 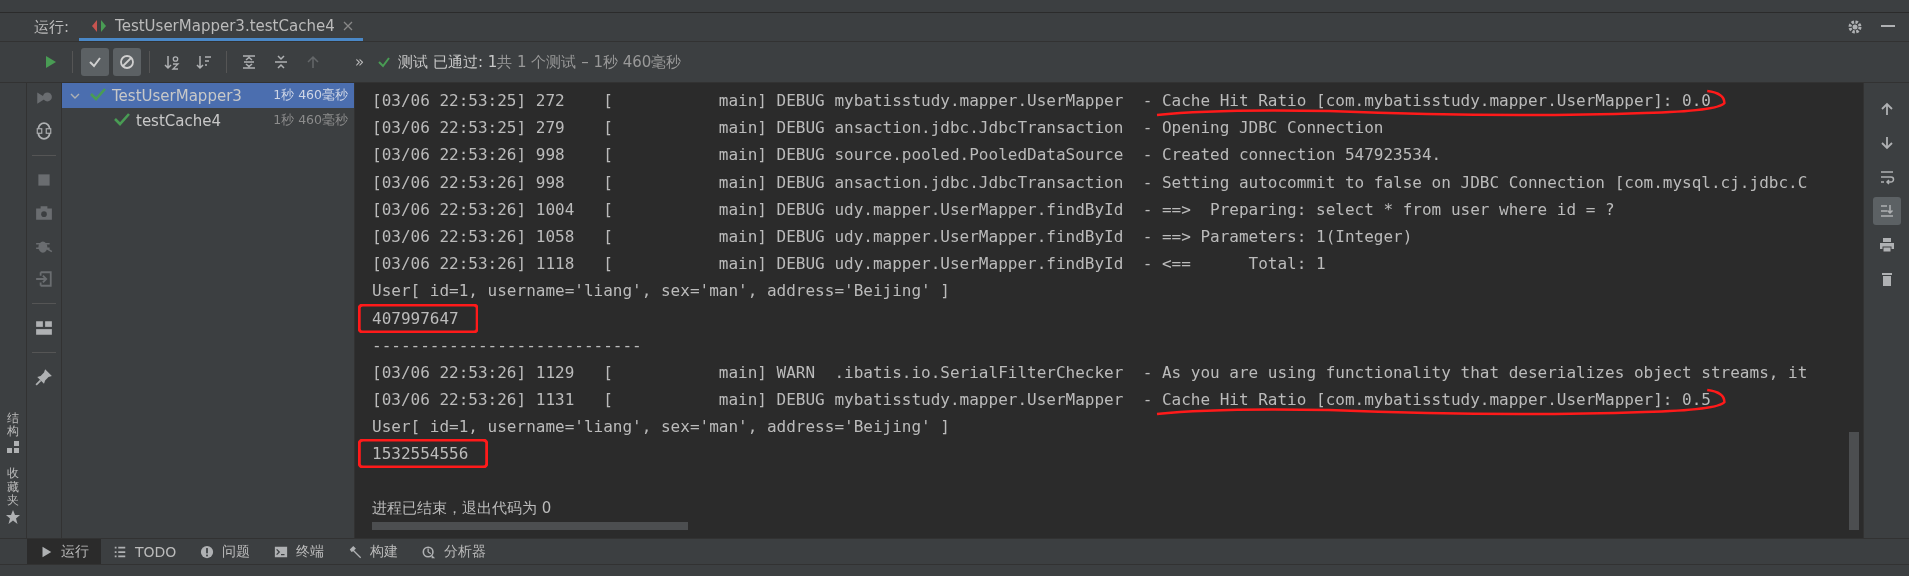 What do you see at coordinates (75, 95) in the screenshot?
I see `chevron-down-icon` at bounding box center [75, 95].